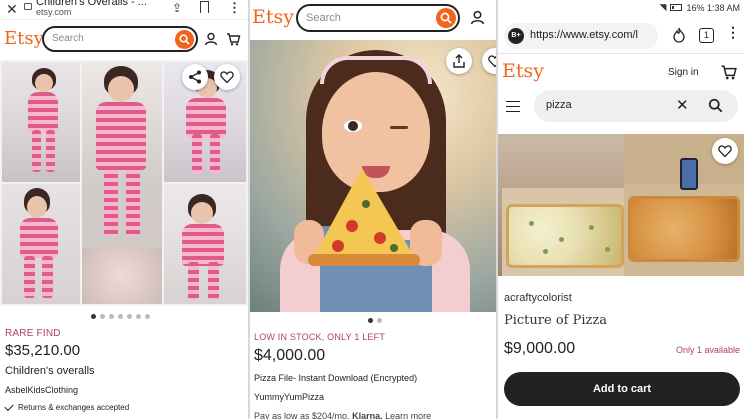 This screenshot has width=744, height=419. What do you see at coordinates (9, 406) in the screenshot?
I see `check-icon` at bounding box center [9, 406].